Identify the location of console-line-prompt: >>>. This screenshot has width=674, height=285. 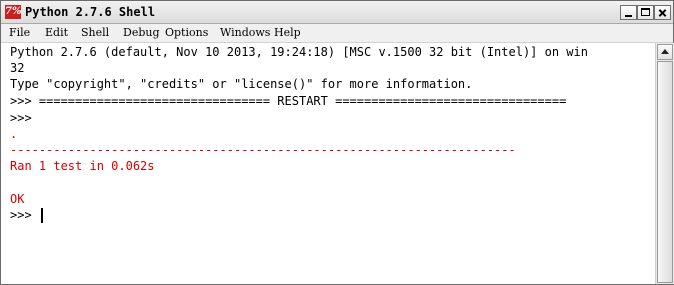
(21, 118).